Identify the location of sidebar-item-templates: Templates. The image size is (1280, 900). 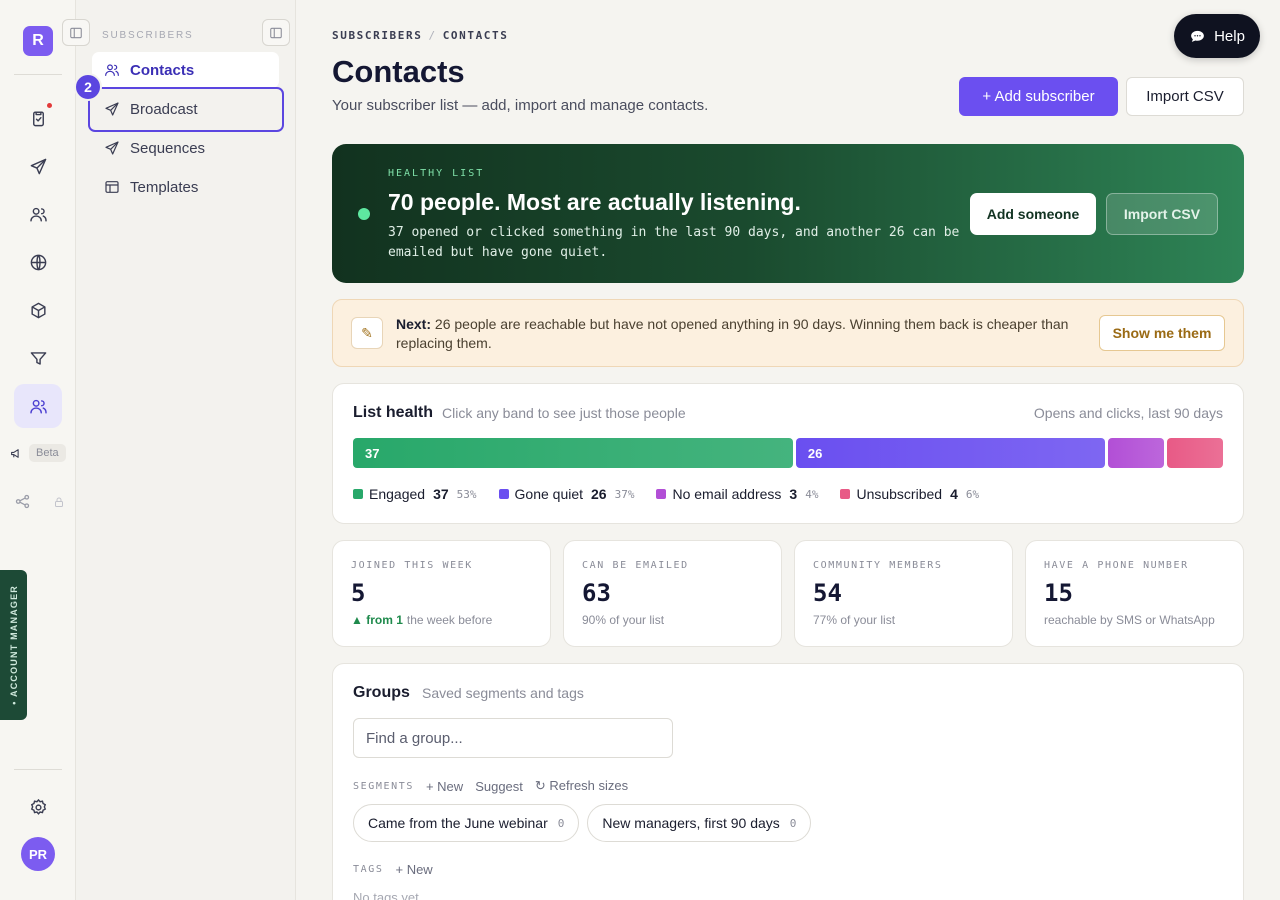
(185, 187).